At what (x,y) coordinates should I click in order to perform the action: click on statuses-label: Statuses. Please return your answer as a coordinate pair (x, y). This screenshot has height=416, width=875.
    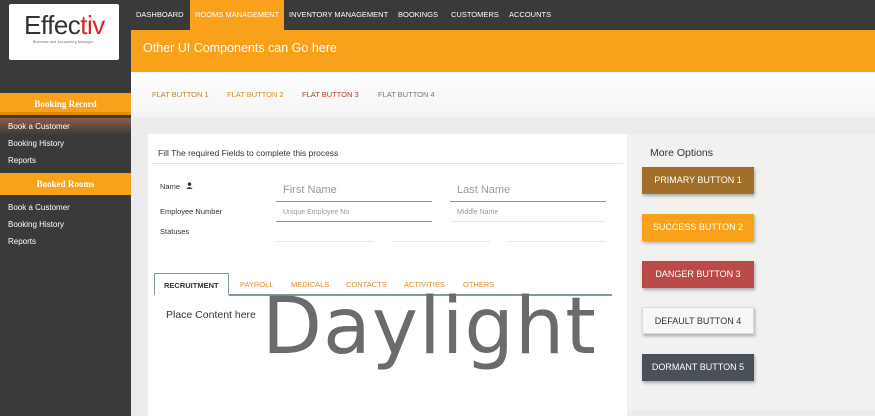
    Looking at the image, I should click on (175, 231).